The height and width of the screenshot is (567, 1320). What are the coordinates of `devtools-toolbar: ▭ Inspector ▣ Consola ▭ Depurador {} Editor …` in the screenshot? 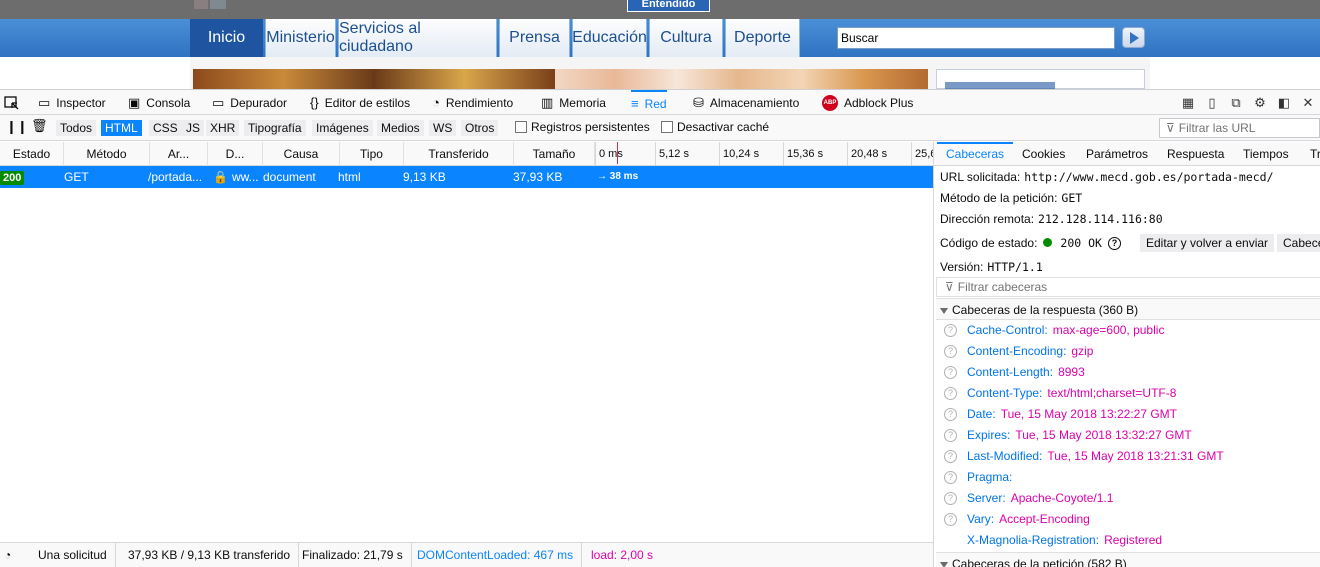 It's located at (660, 102).